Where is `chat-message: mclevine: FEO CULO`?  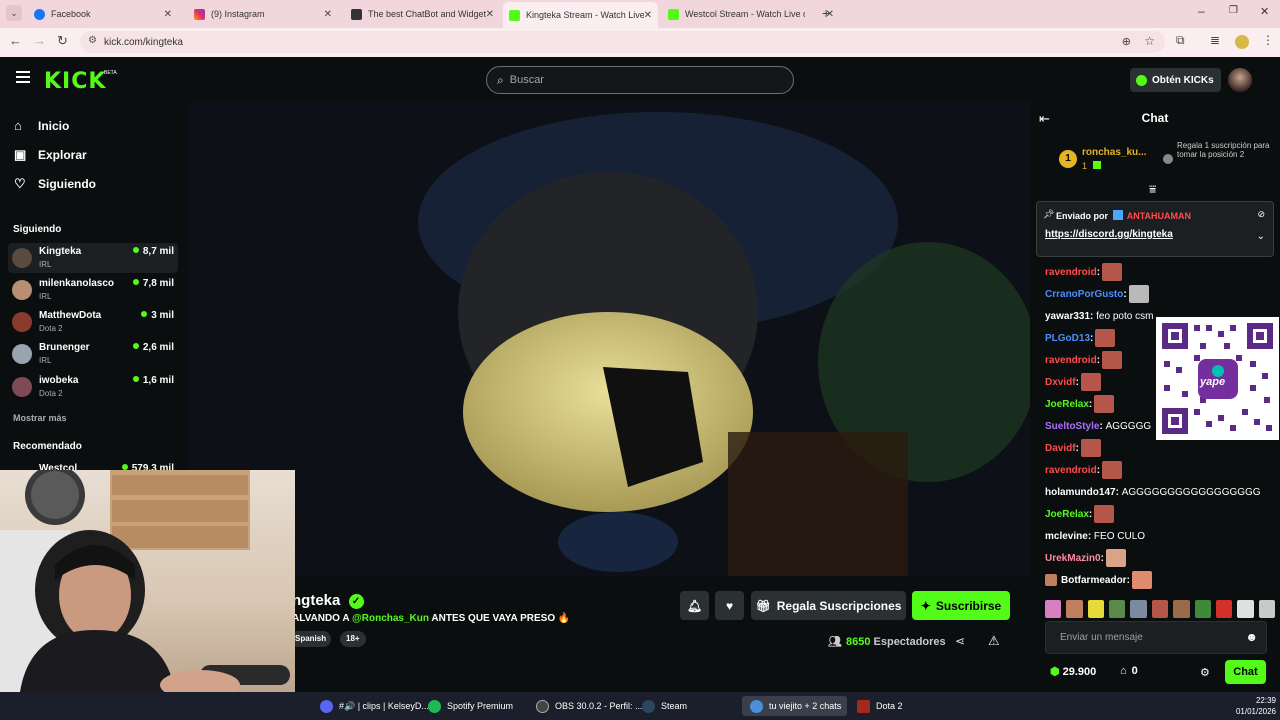 chat-message: mclevine: FEO CULO is located at coordinates (1095, 536).